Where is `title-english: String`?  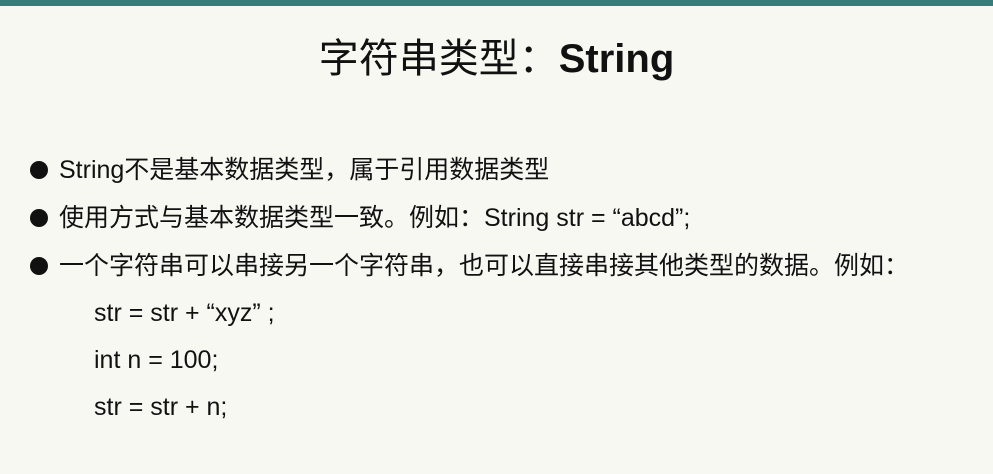 title-english: String is located at coordinates (616, 59).